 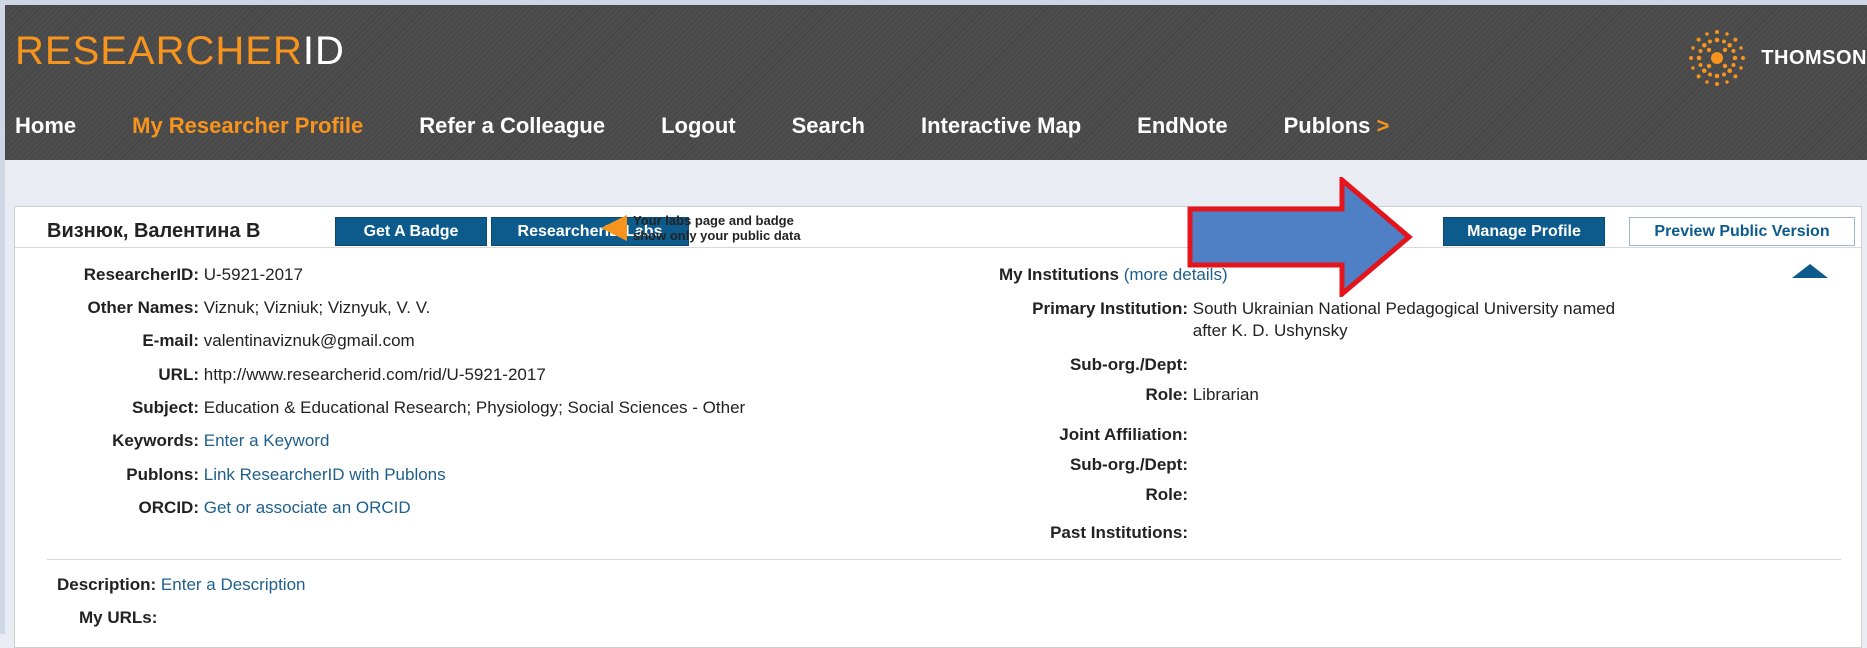 I want to click on nav-endnote: EndNote, so click(x=1182, y=126).